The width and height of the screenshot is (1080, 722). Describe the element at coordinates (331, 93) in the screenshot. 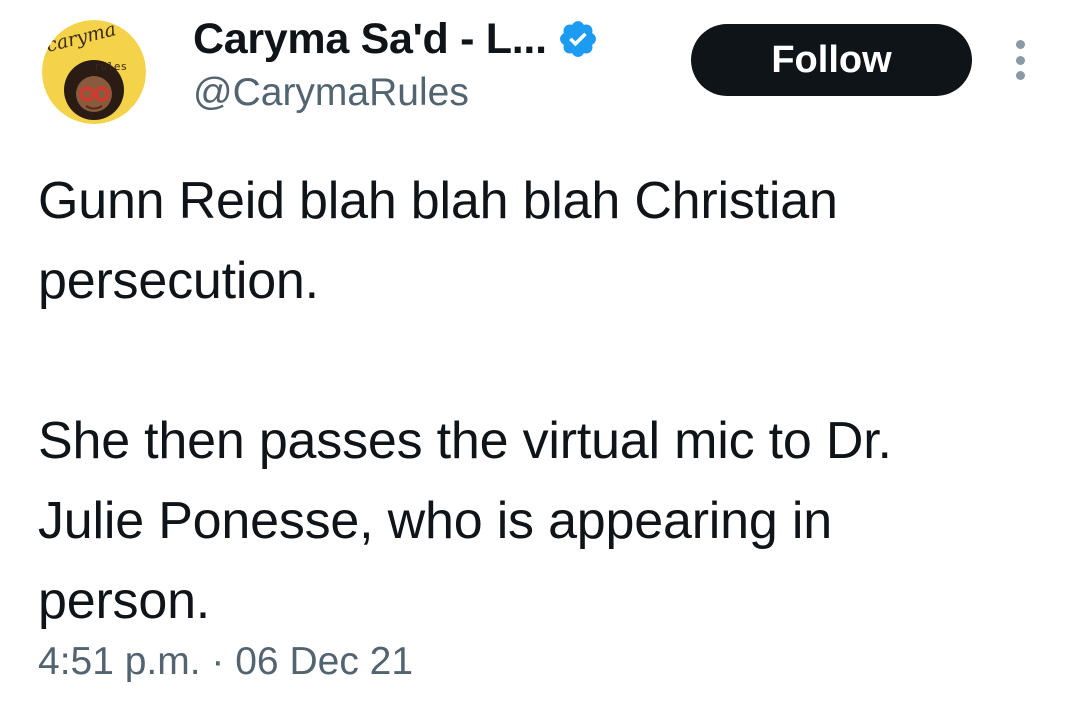

I see `author-handle: @CarymaRules` at that location.